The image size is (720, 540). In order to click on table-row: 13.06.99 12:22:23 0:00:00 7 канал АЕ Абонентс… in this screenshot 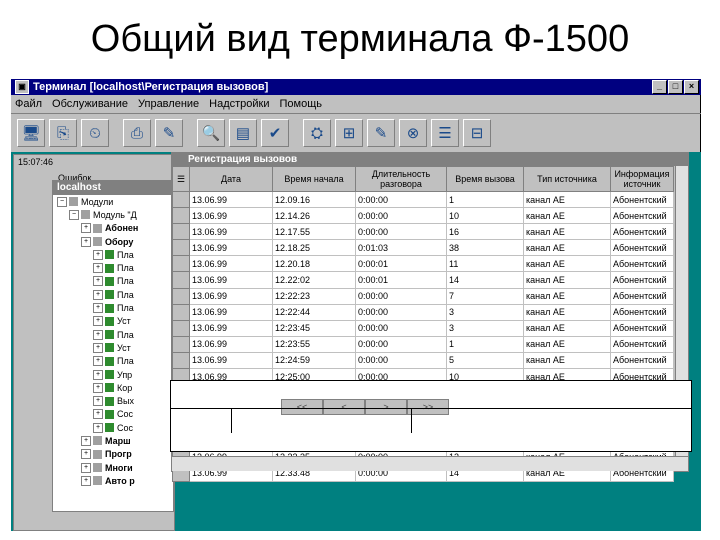, I will do `click(423, 296)`.